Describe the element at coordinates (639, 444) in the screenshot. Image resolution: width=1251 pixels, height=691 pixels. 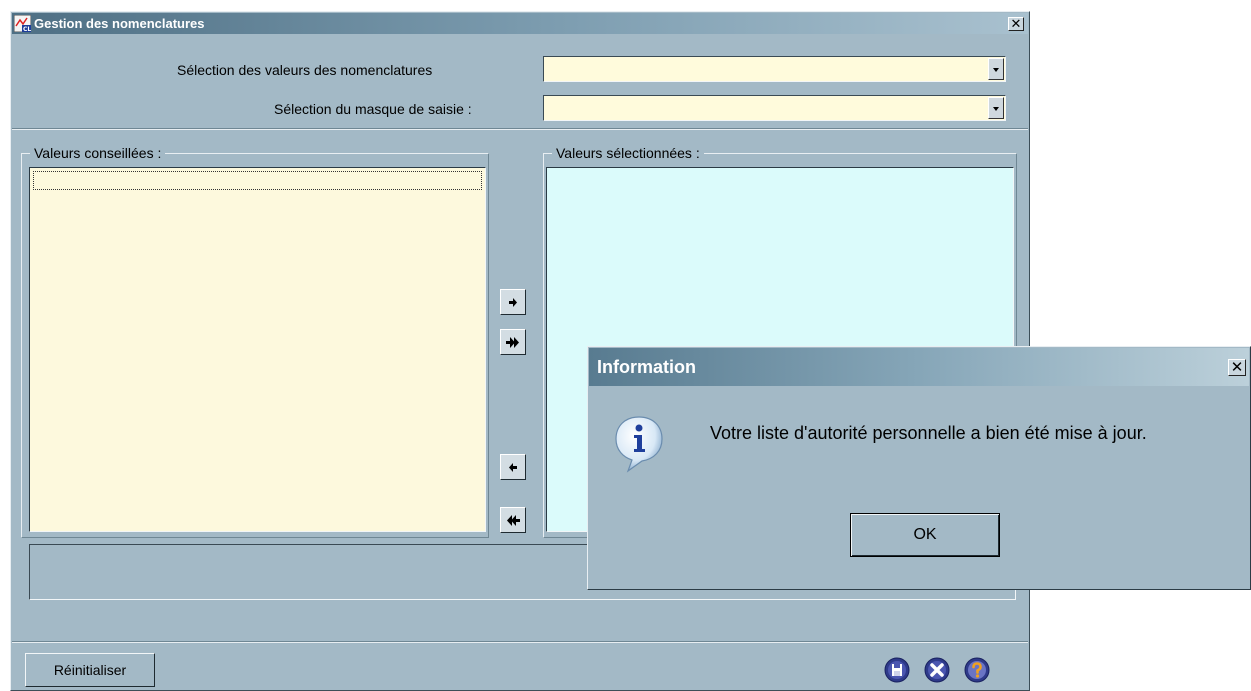
I see `info-icon` at that location.